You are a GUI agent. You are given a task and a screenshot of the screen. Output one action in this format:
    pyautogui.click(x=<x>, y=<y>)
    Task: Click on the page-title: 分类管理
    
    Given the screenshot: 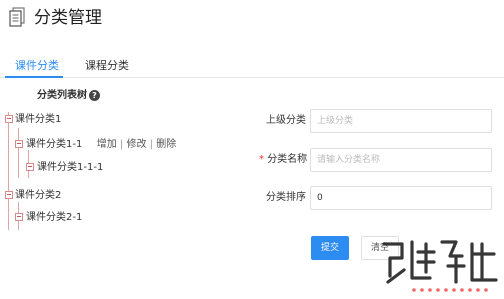 What is the action you would take?
    pyautogui.click(x=68, y=18)
    